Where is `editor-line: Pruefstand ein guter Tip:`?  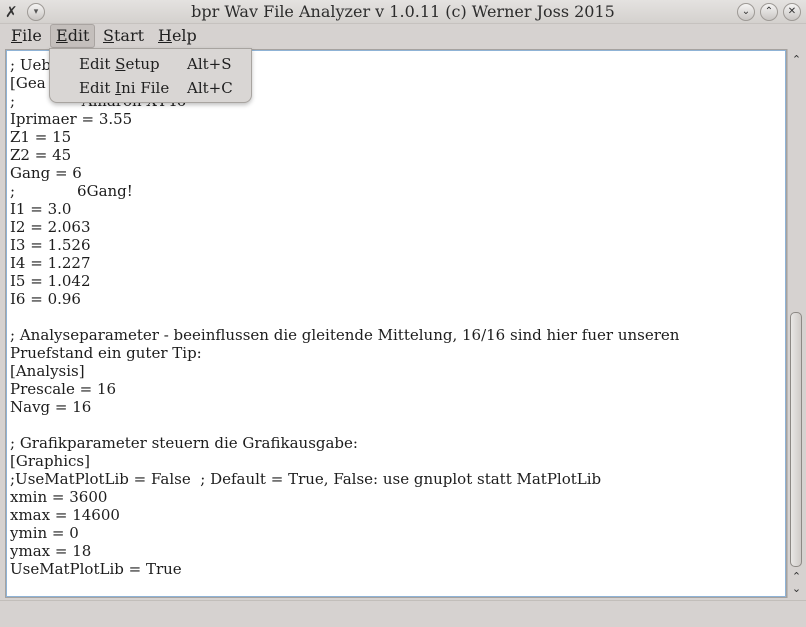
editor-line: Pruefstand ein guter Tip: is located at coordinates (106, 353).